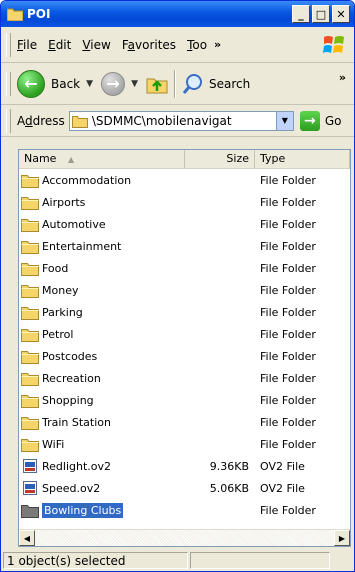  I want to click on list-item: Money File Folder, so click(184, 290).